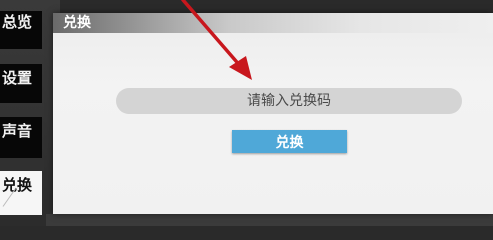 The image size is (493, 240). I want to click on redeem-button: 兑换, so click(289, 141).